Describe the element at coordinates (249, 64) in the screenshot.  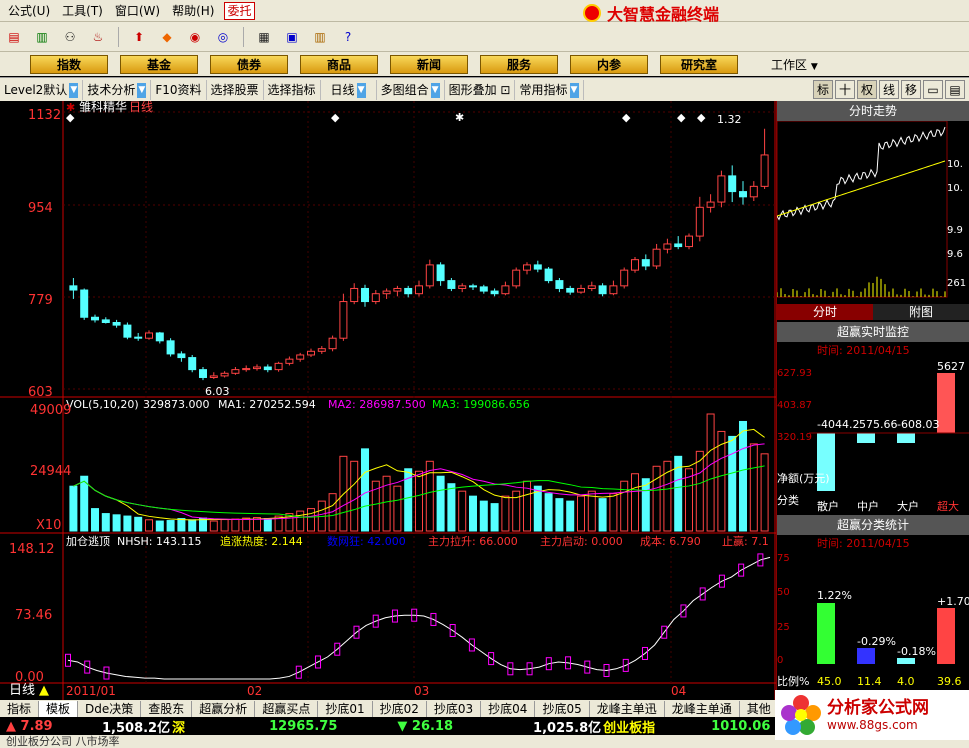
I see `cat-bond: 债券` at that location.